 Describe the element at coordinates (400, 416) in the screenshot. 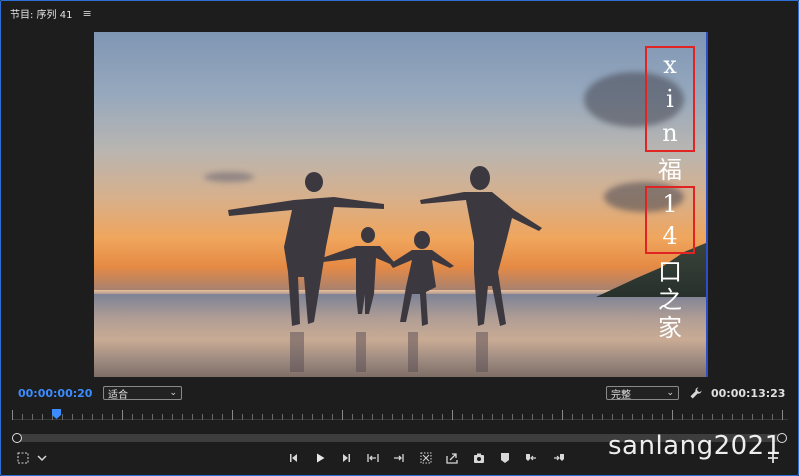

I see `time-ruler` at that location.